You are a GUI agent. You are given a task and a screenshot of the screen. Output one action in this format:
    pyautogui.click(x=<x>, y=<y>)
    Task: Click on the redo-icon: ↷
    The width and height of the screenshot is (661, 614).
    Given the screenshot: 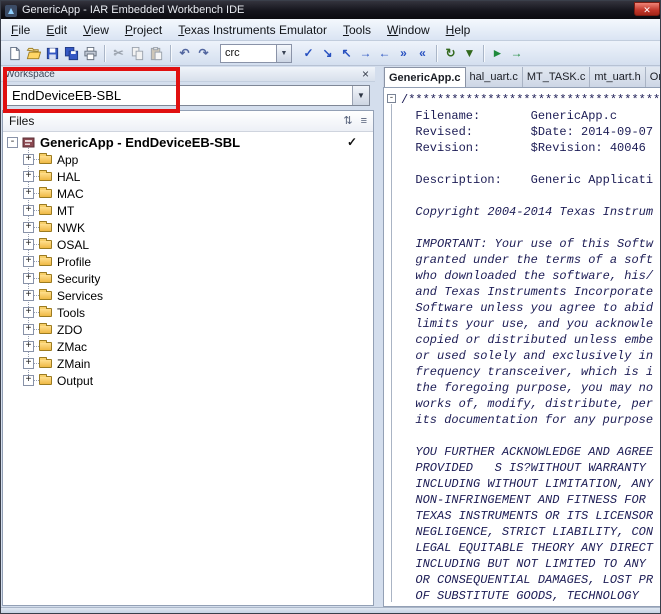 What is the action you would take?
    pyautogui.click(x=203, y=53)
    